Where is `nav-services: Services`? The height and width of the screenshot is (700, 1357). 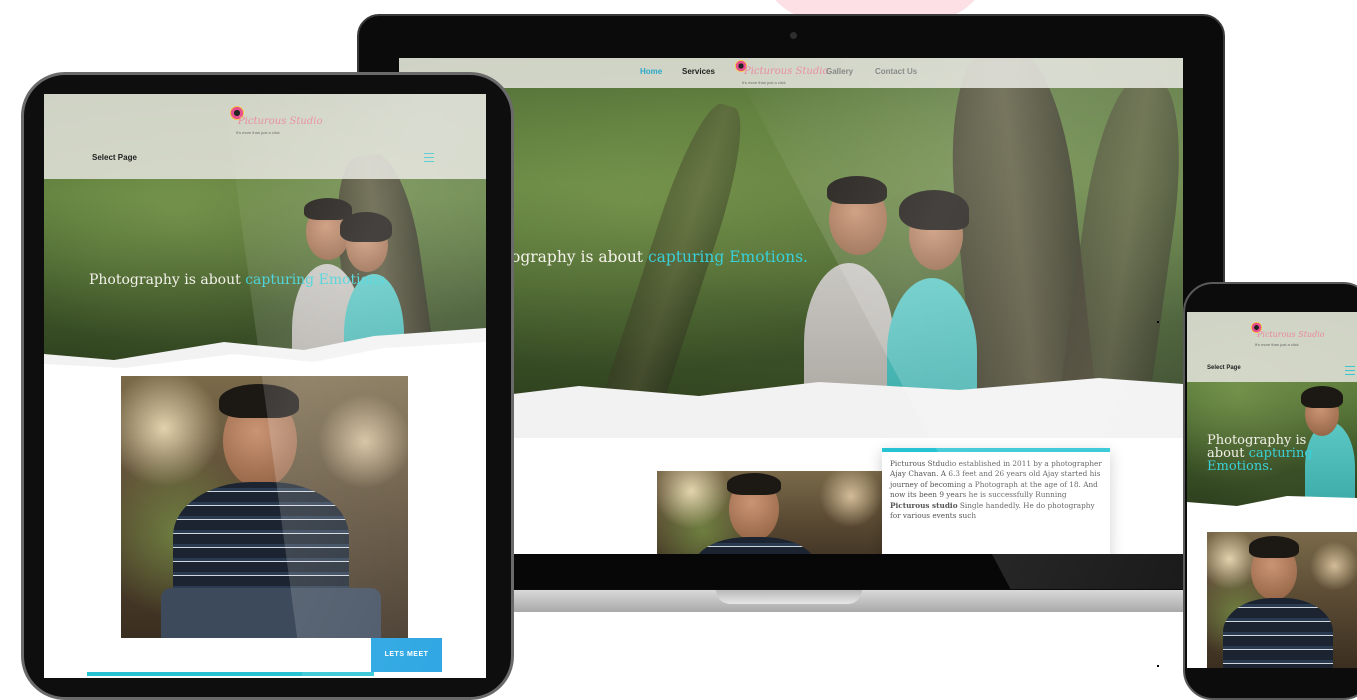 nav-services: Services is located at coordinates (698, 71).